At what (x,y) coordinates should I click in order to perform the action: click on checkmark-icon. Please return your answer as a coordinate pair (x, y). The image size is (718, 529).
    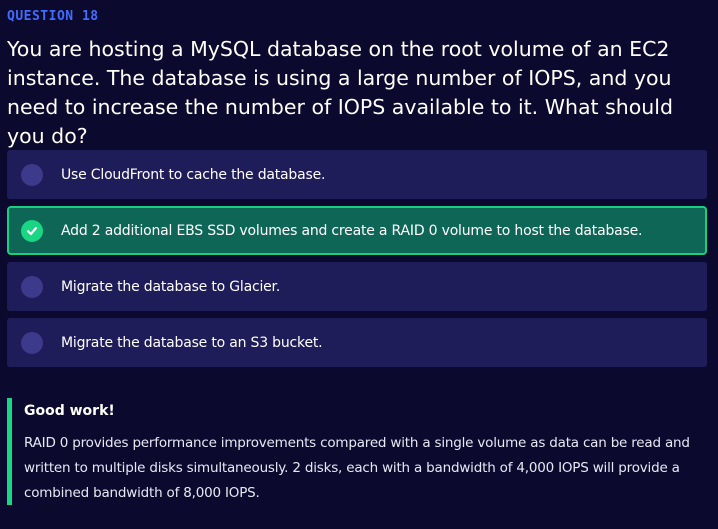
    Looking at the image, I should click on (32, 230).